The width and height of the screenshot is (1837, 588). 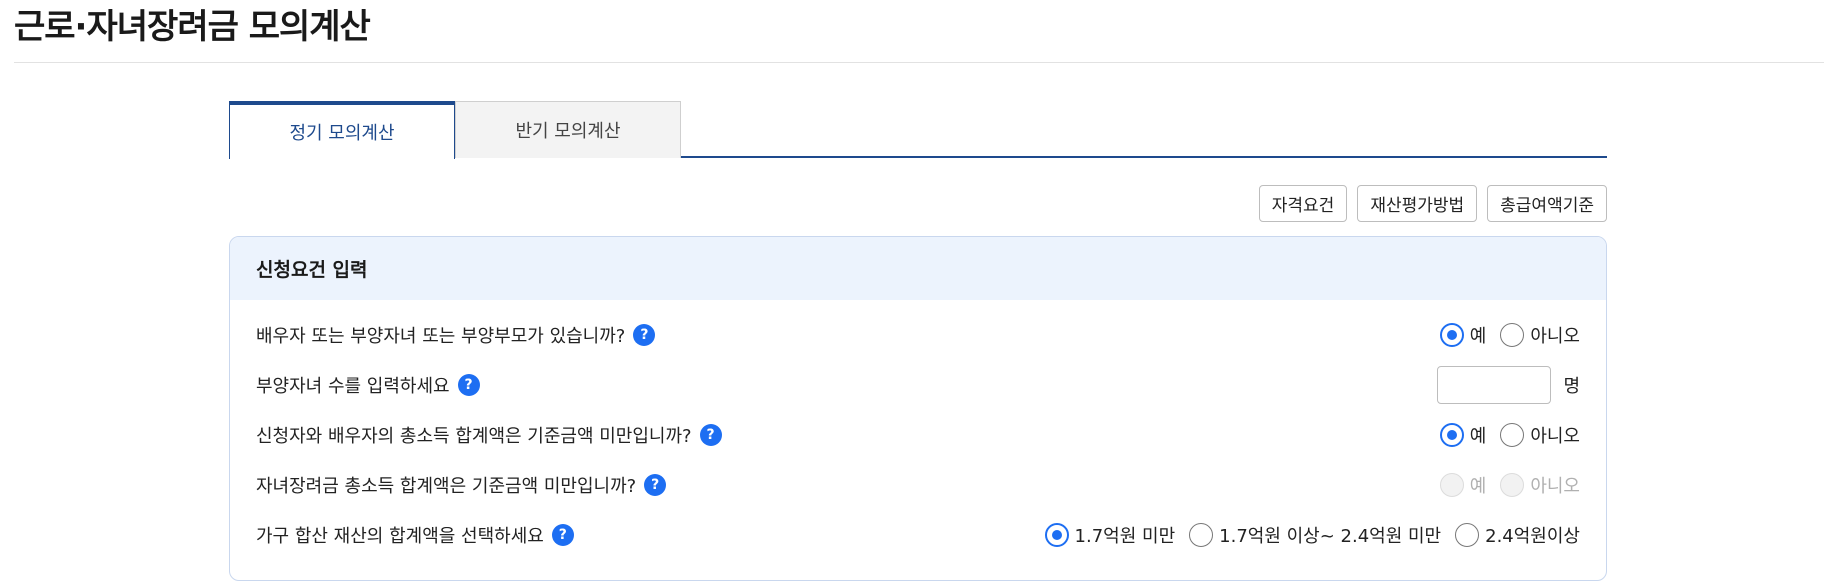 What do you see at coordinates (400, 536) in the screenshot?
I see `question-label: 가구 합산 재산의 합계액을 선택하세요` at bounding box center [400, 536].